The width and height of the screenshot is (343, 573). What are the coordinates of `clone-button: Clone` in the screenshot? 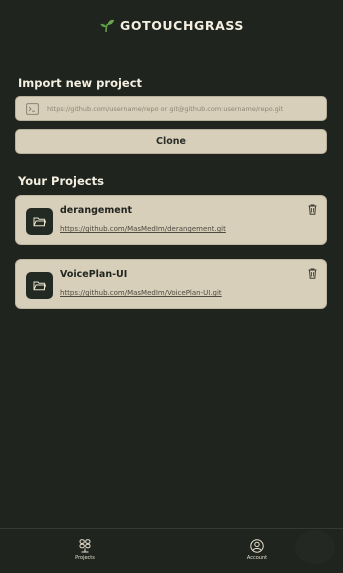 It's located at (171, 141).